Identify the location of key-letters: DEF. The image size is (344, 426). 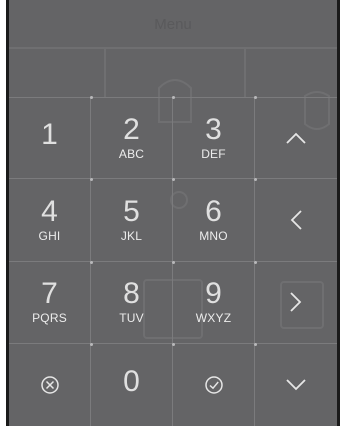
(213, 154).